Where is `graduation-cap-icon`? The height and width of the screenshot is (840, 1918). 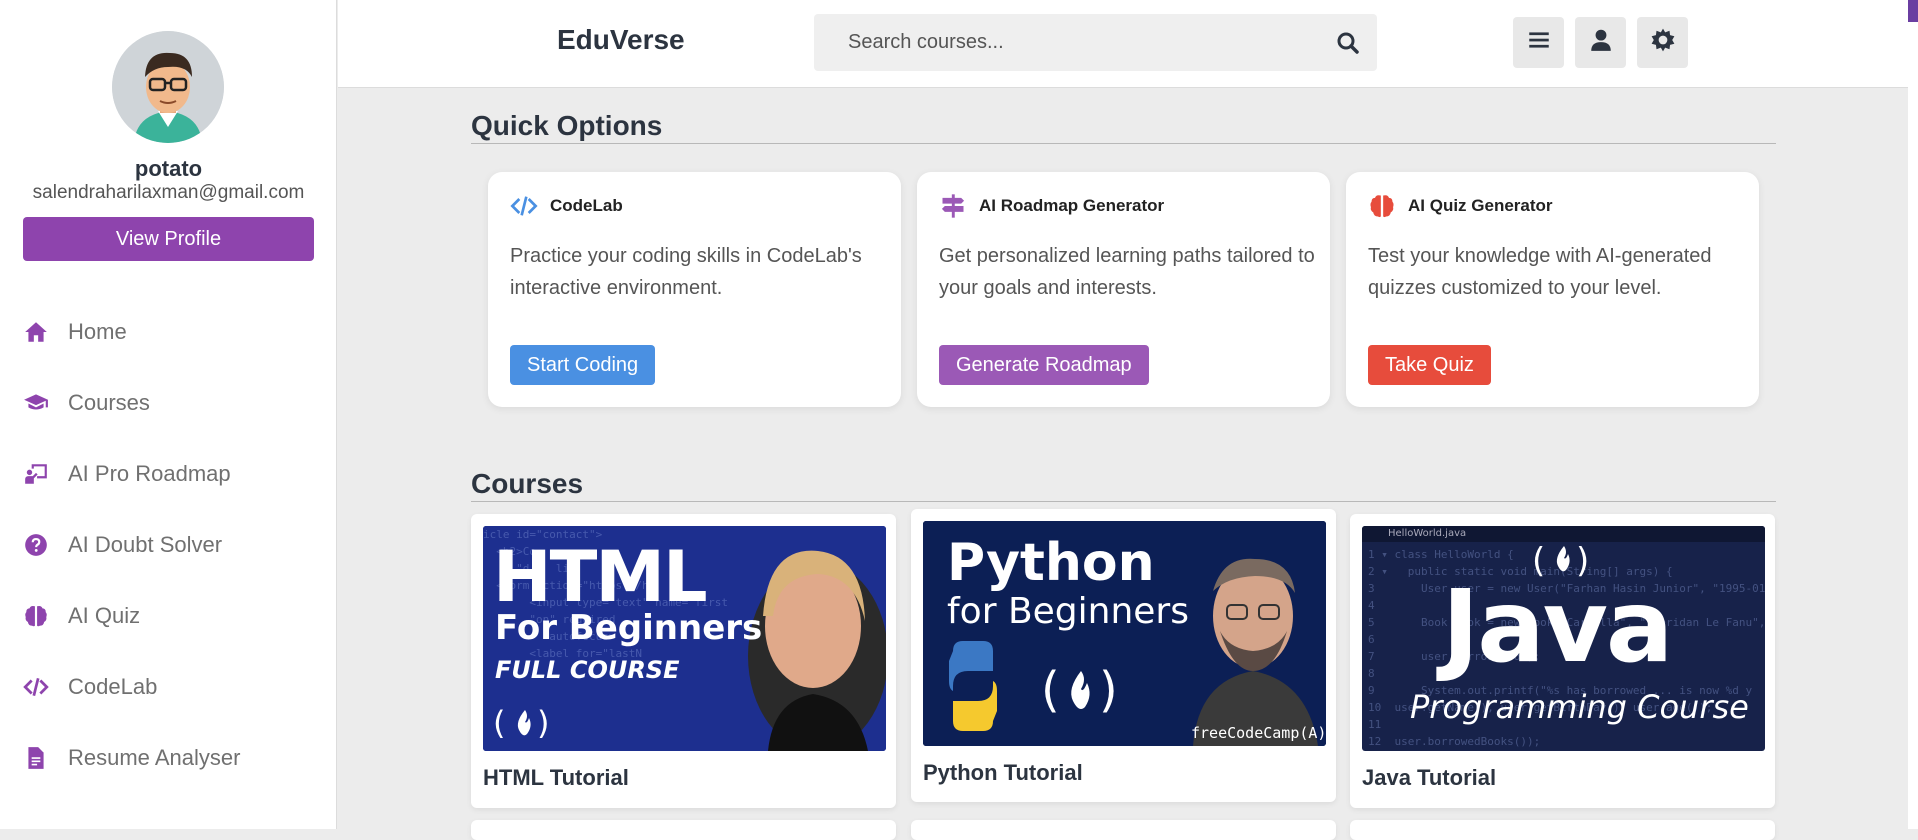 graduation-cap-icon is located at coordinates (36, 403).